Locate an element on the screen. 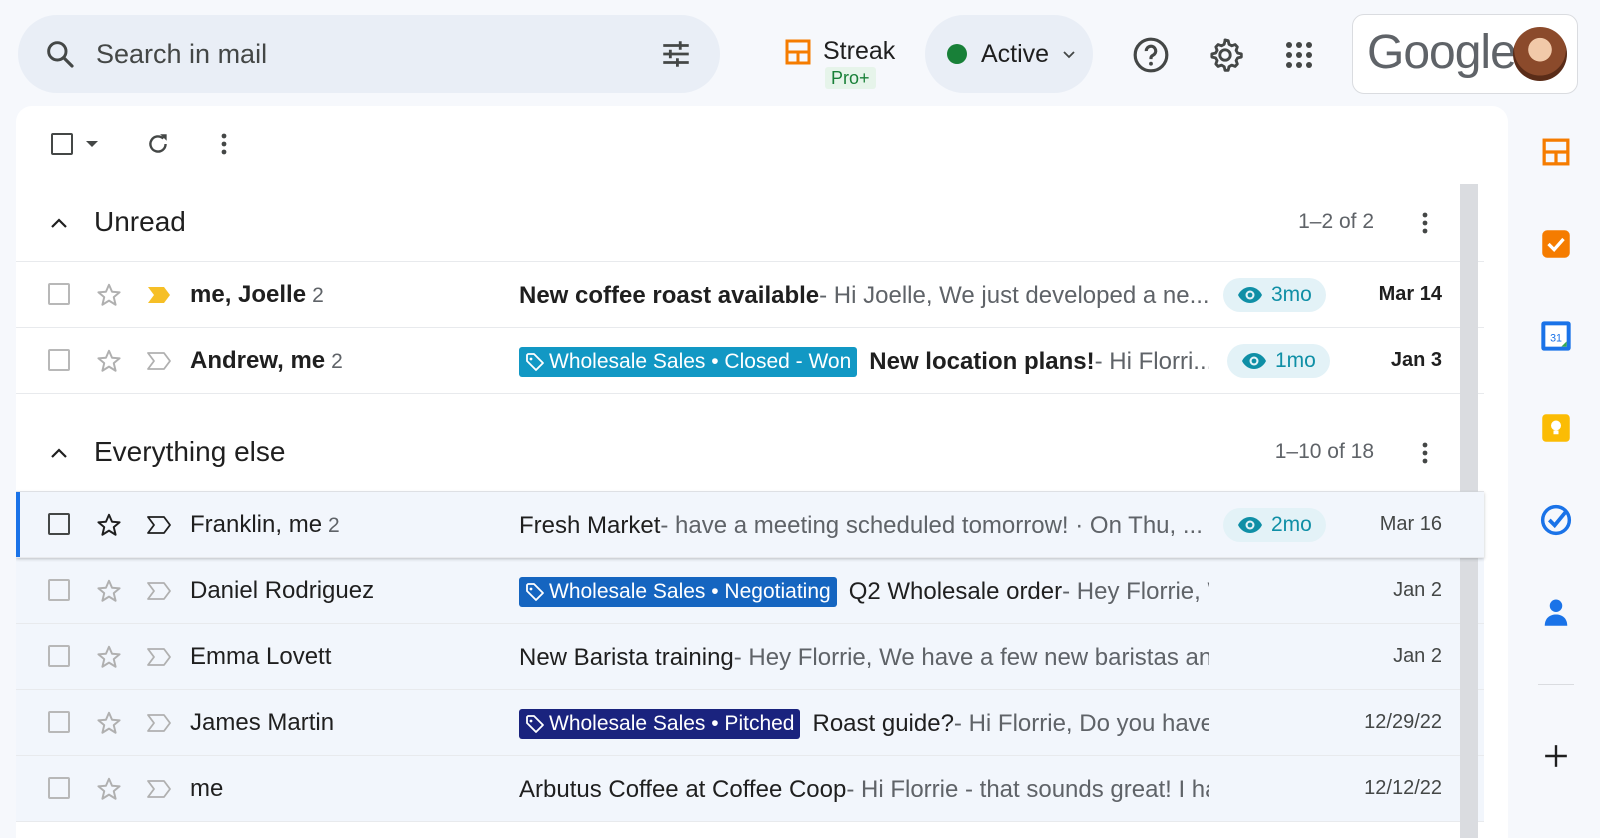 The image size is (1600, 838). thread-count: 2 is located at coordinates (337, 361).